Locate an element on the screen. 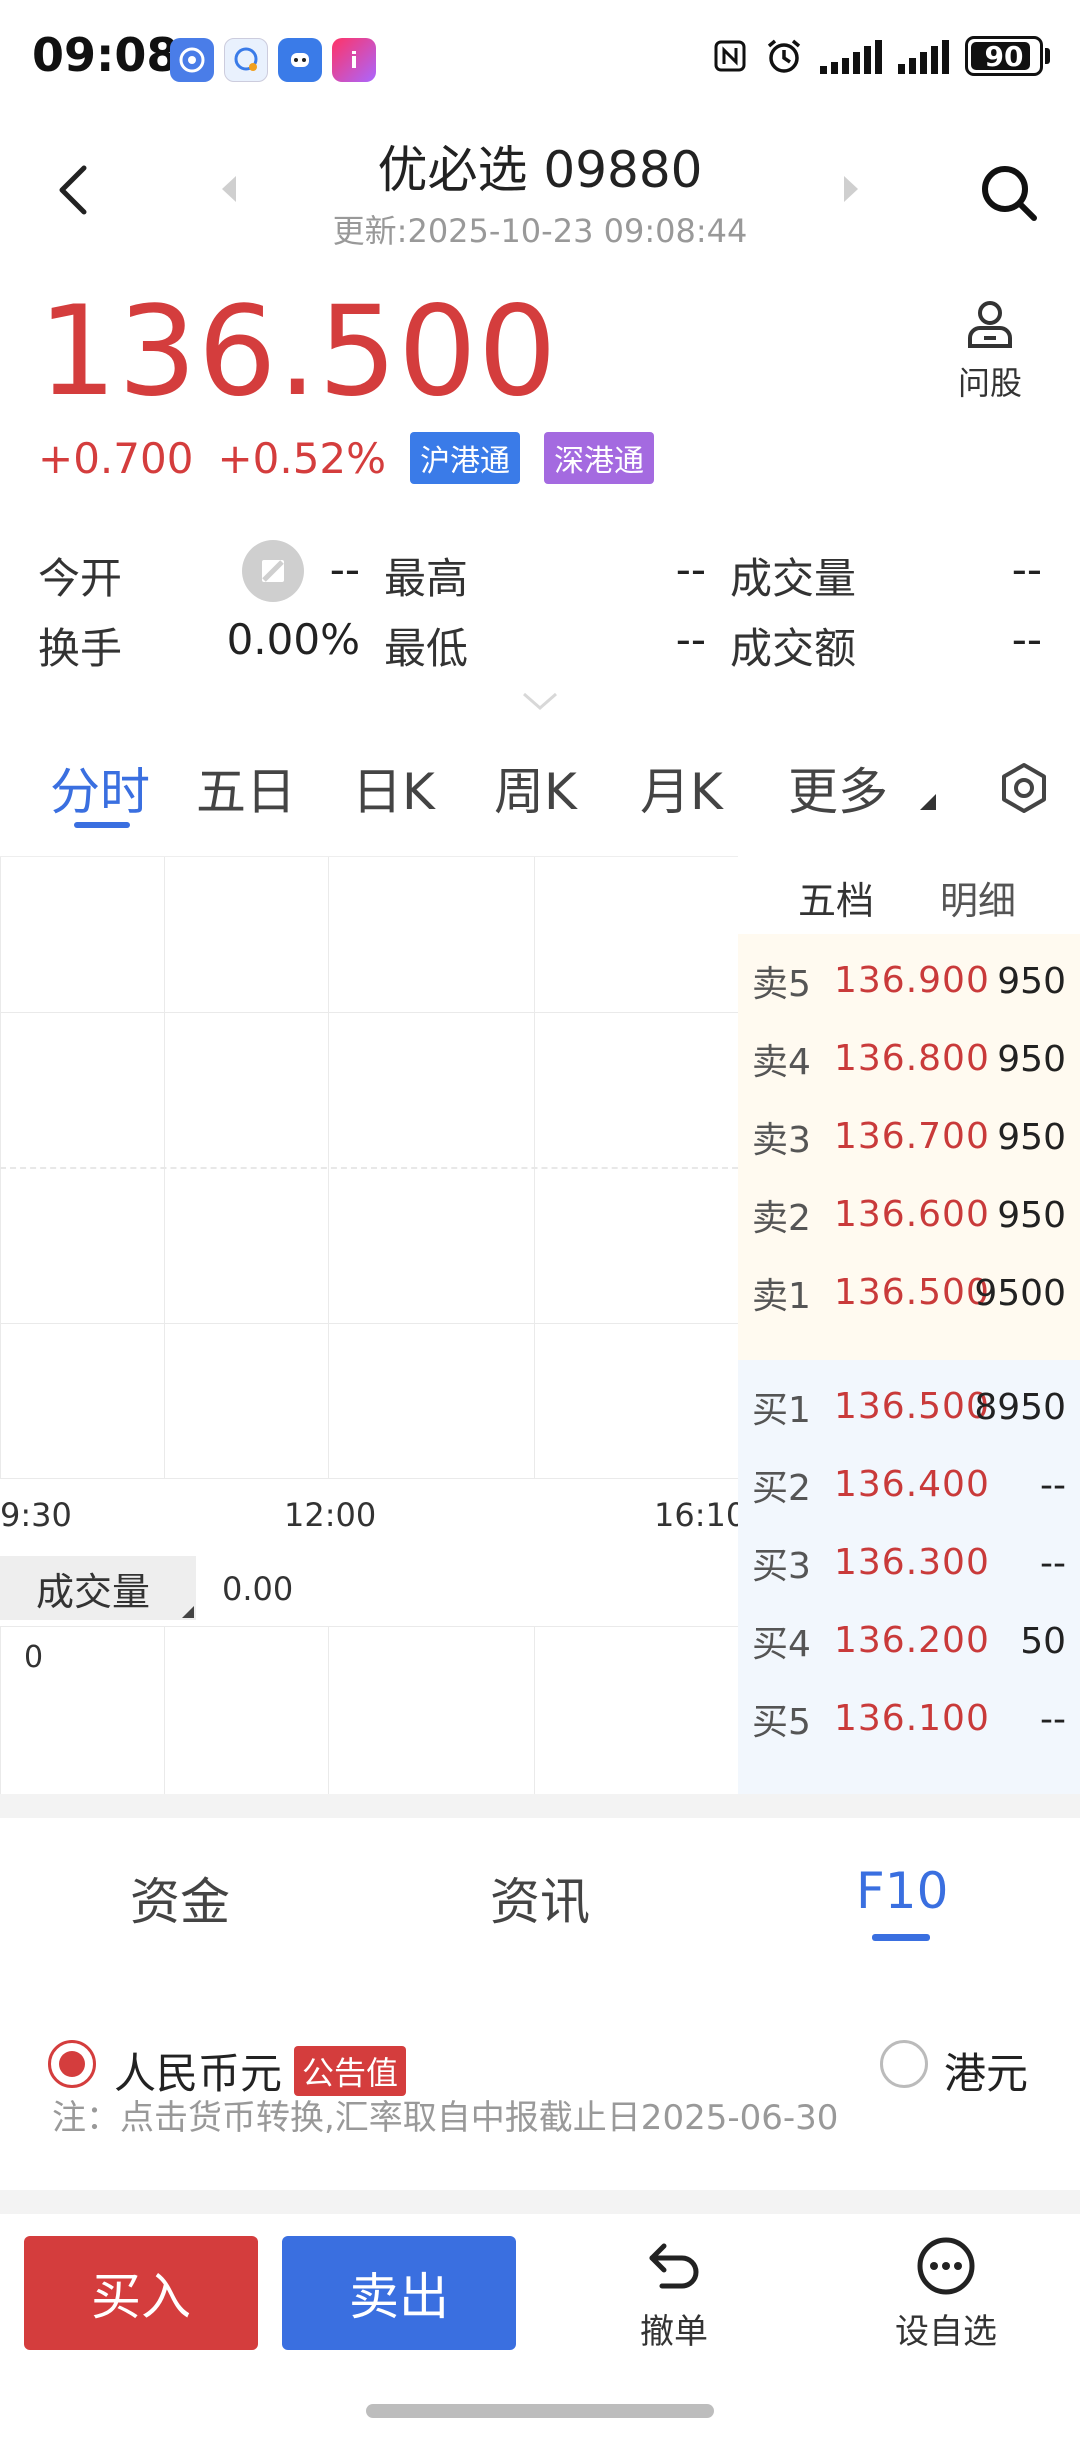 This screenshot has height=2440, width=1080. price-change-pct: +0.52% is located at coordinates (302, 458).